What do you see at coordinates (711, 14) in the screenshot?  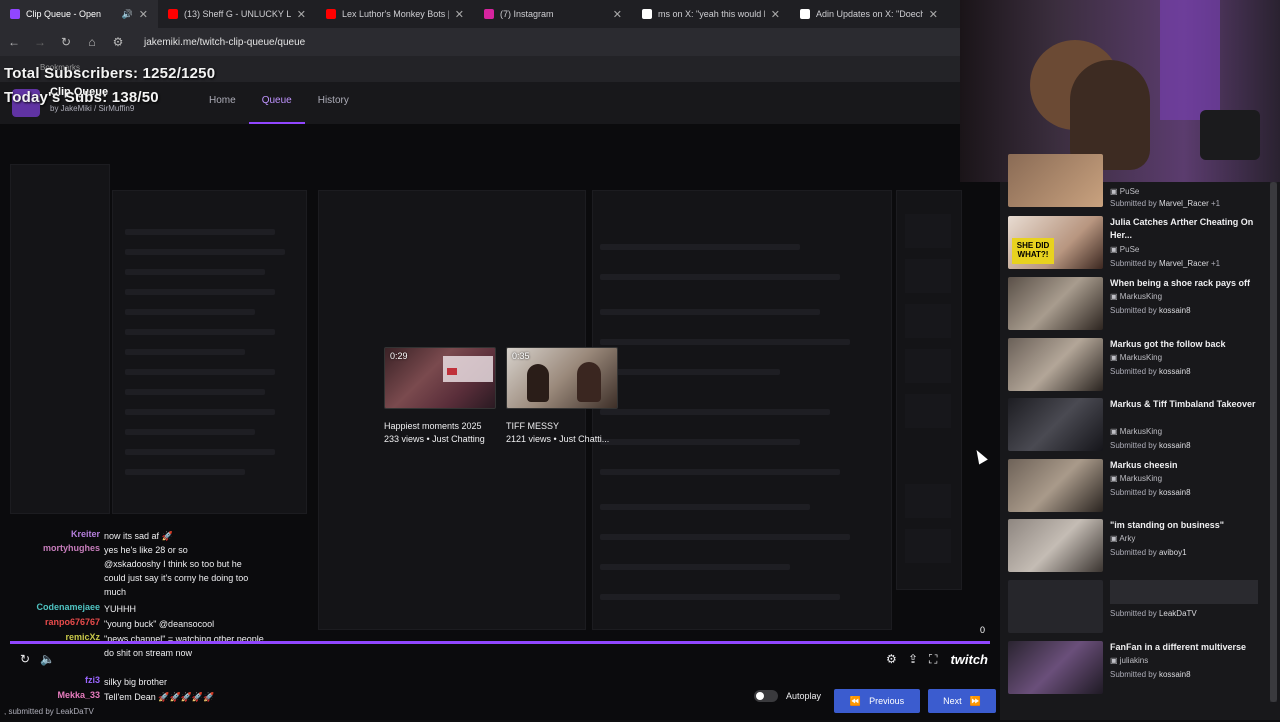 I see `browser-tab: ms on X: "yeah this would be m ✕` at bounding box center [711, 14].